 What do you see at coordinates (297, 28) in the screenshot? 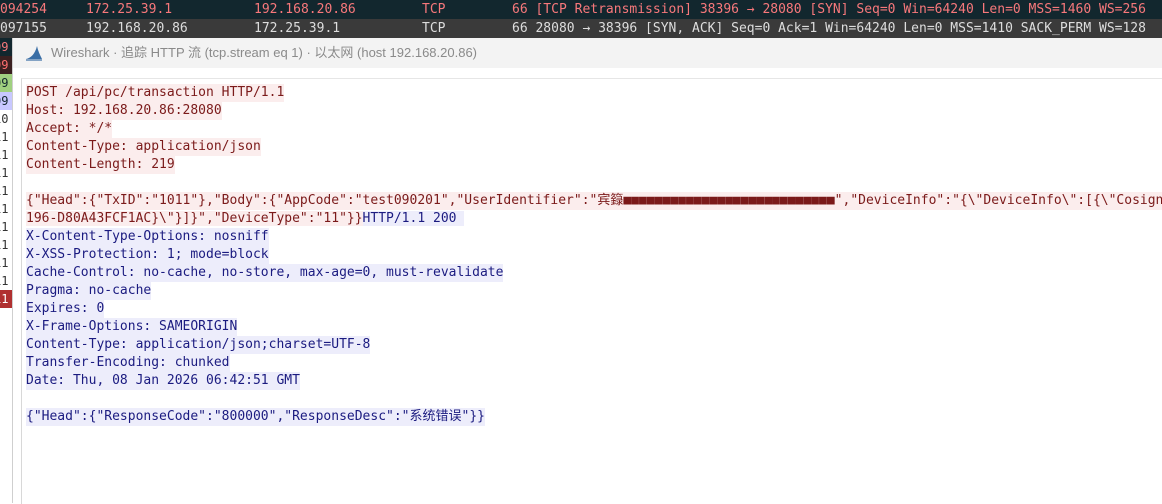
I see `packet-destination: 172.25.39.1` at bounding box center [297, 28].